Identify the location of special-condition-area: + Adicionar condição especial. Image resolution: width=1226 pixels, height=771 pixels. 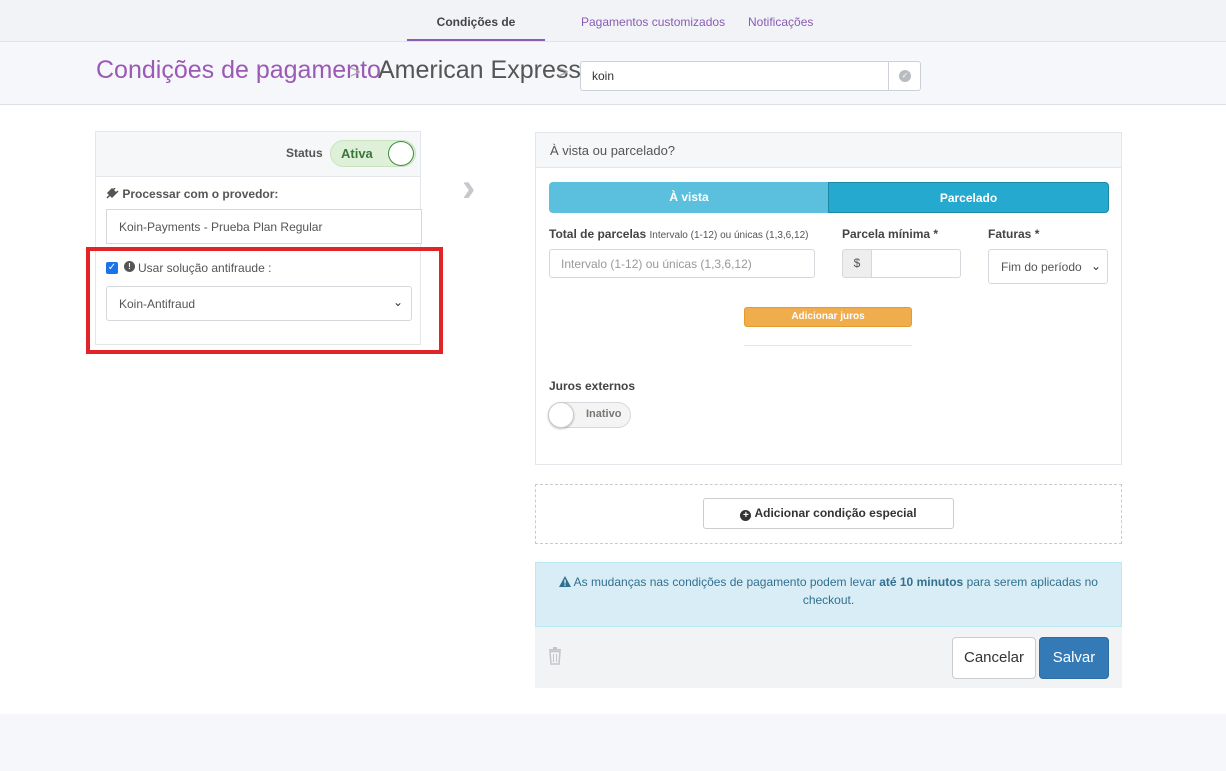
(828, 514).